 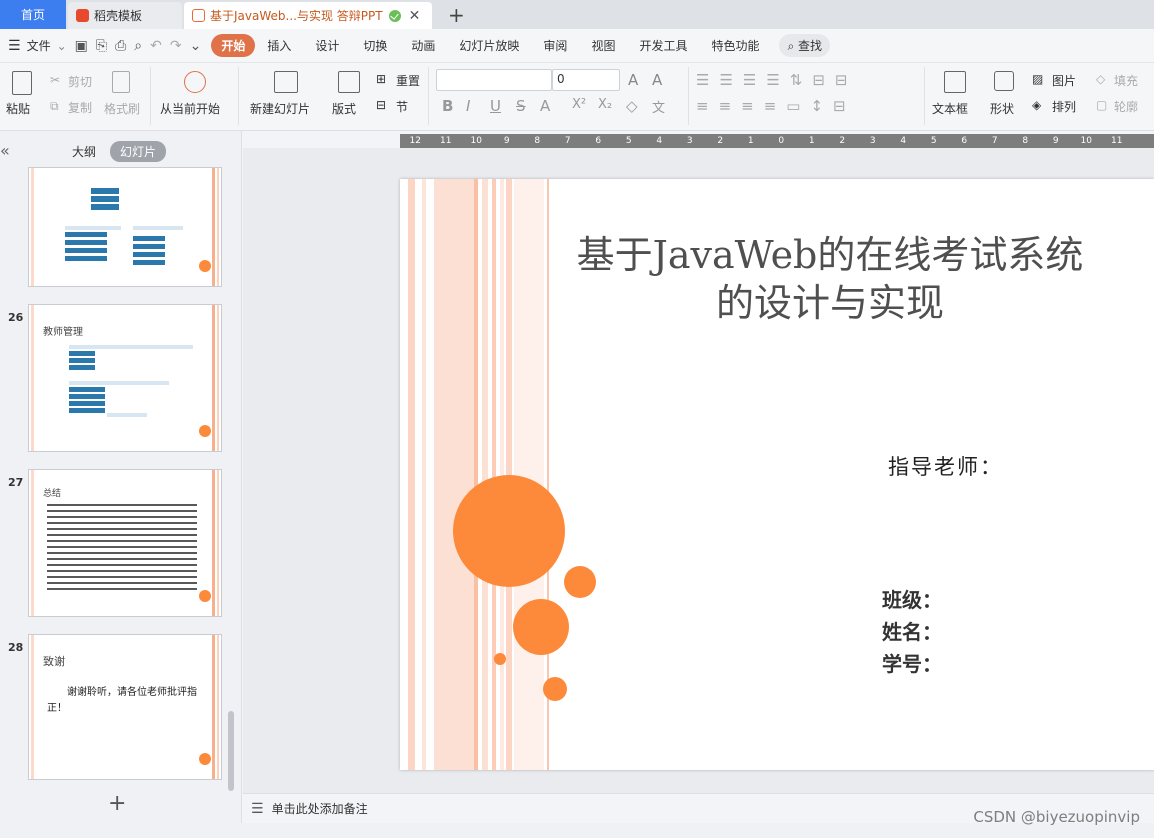 I want to click on bold-icon: B, so click(x=447, y=106).